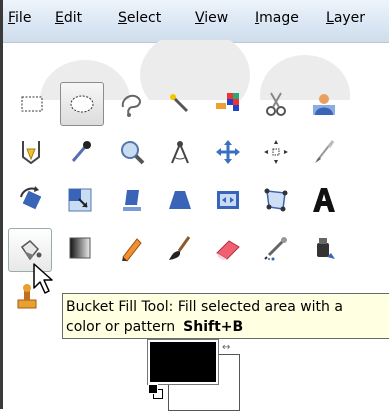  Describe the element at coordinates (228, 248) in the screenshot. I see `eraser-icon` at that location.